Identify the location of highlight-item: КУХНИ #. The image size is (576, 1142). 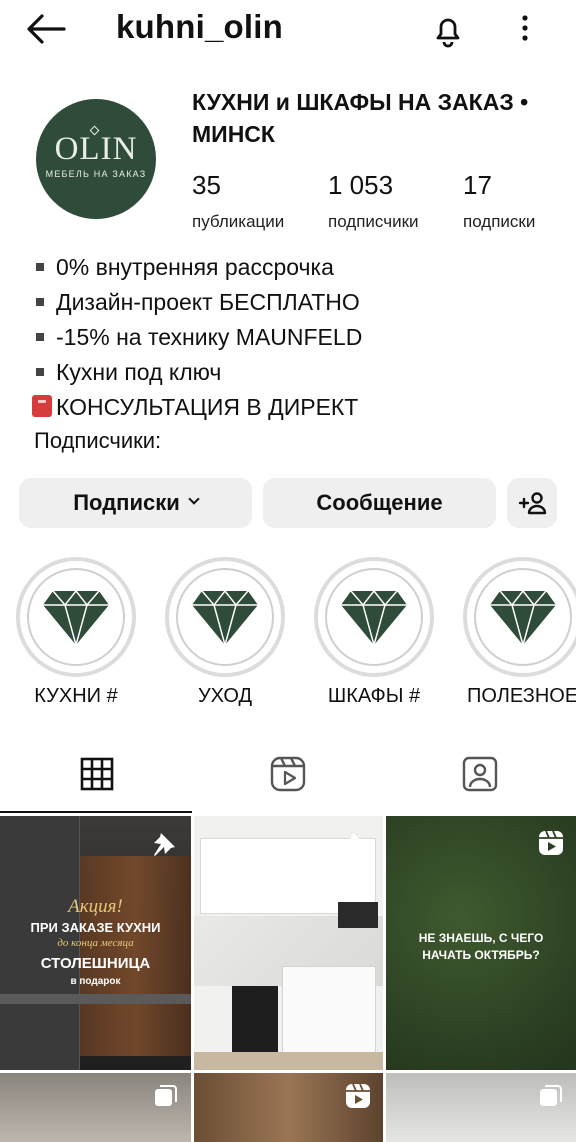
(76, 632).